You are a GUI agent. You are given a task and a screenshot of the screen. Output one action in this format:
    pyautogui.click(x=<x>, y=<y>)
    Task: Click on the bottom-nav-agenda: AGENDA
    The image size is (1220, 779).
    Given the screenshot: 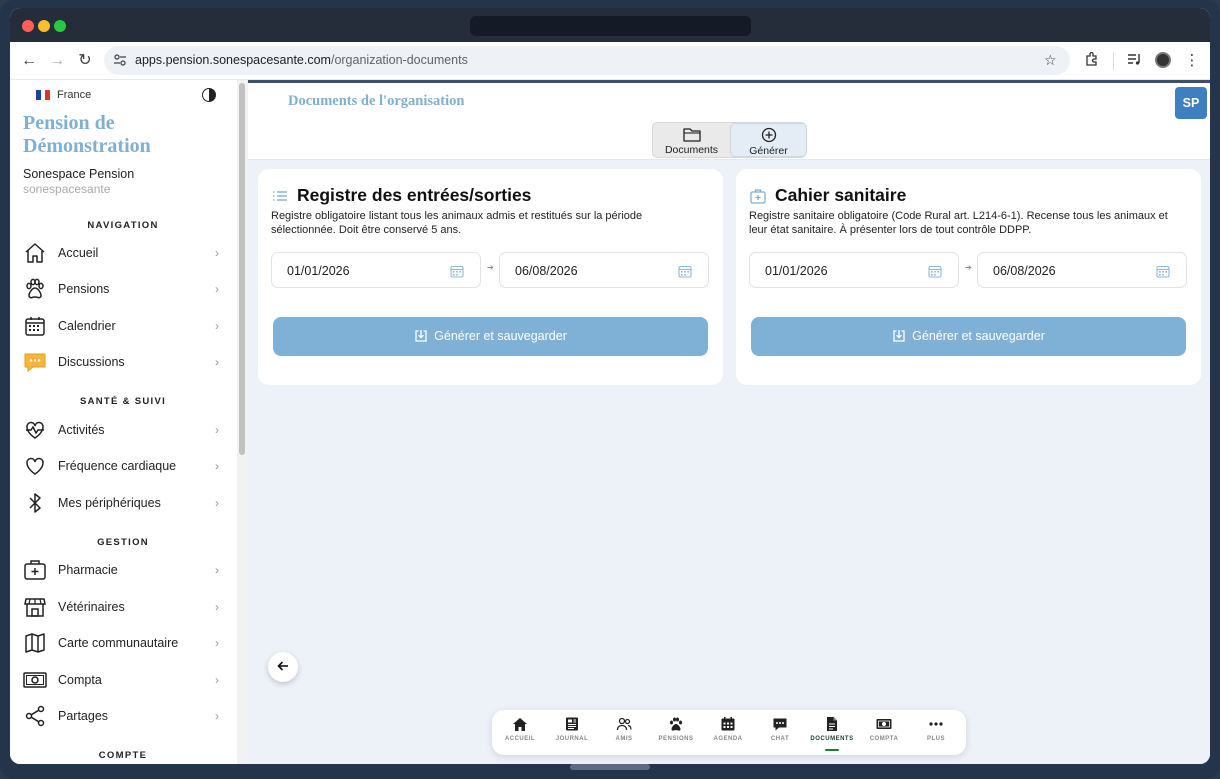 What is the action you would take?
    pyautogui.click(x=728, y=734)
    